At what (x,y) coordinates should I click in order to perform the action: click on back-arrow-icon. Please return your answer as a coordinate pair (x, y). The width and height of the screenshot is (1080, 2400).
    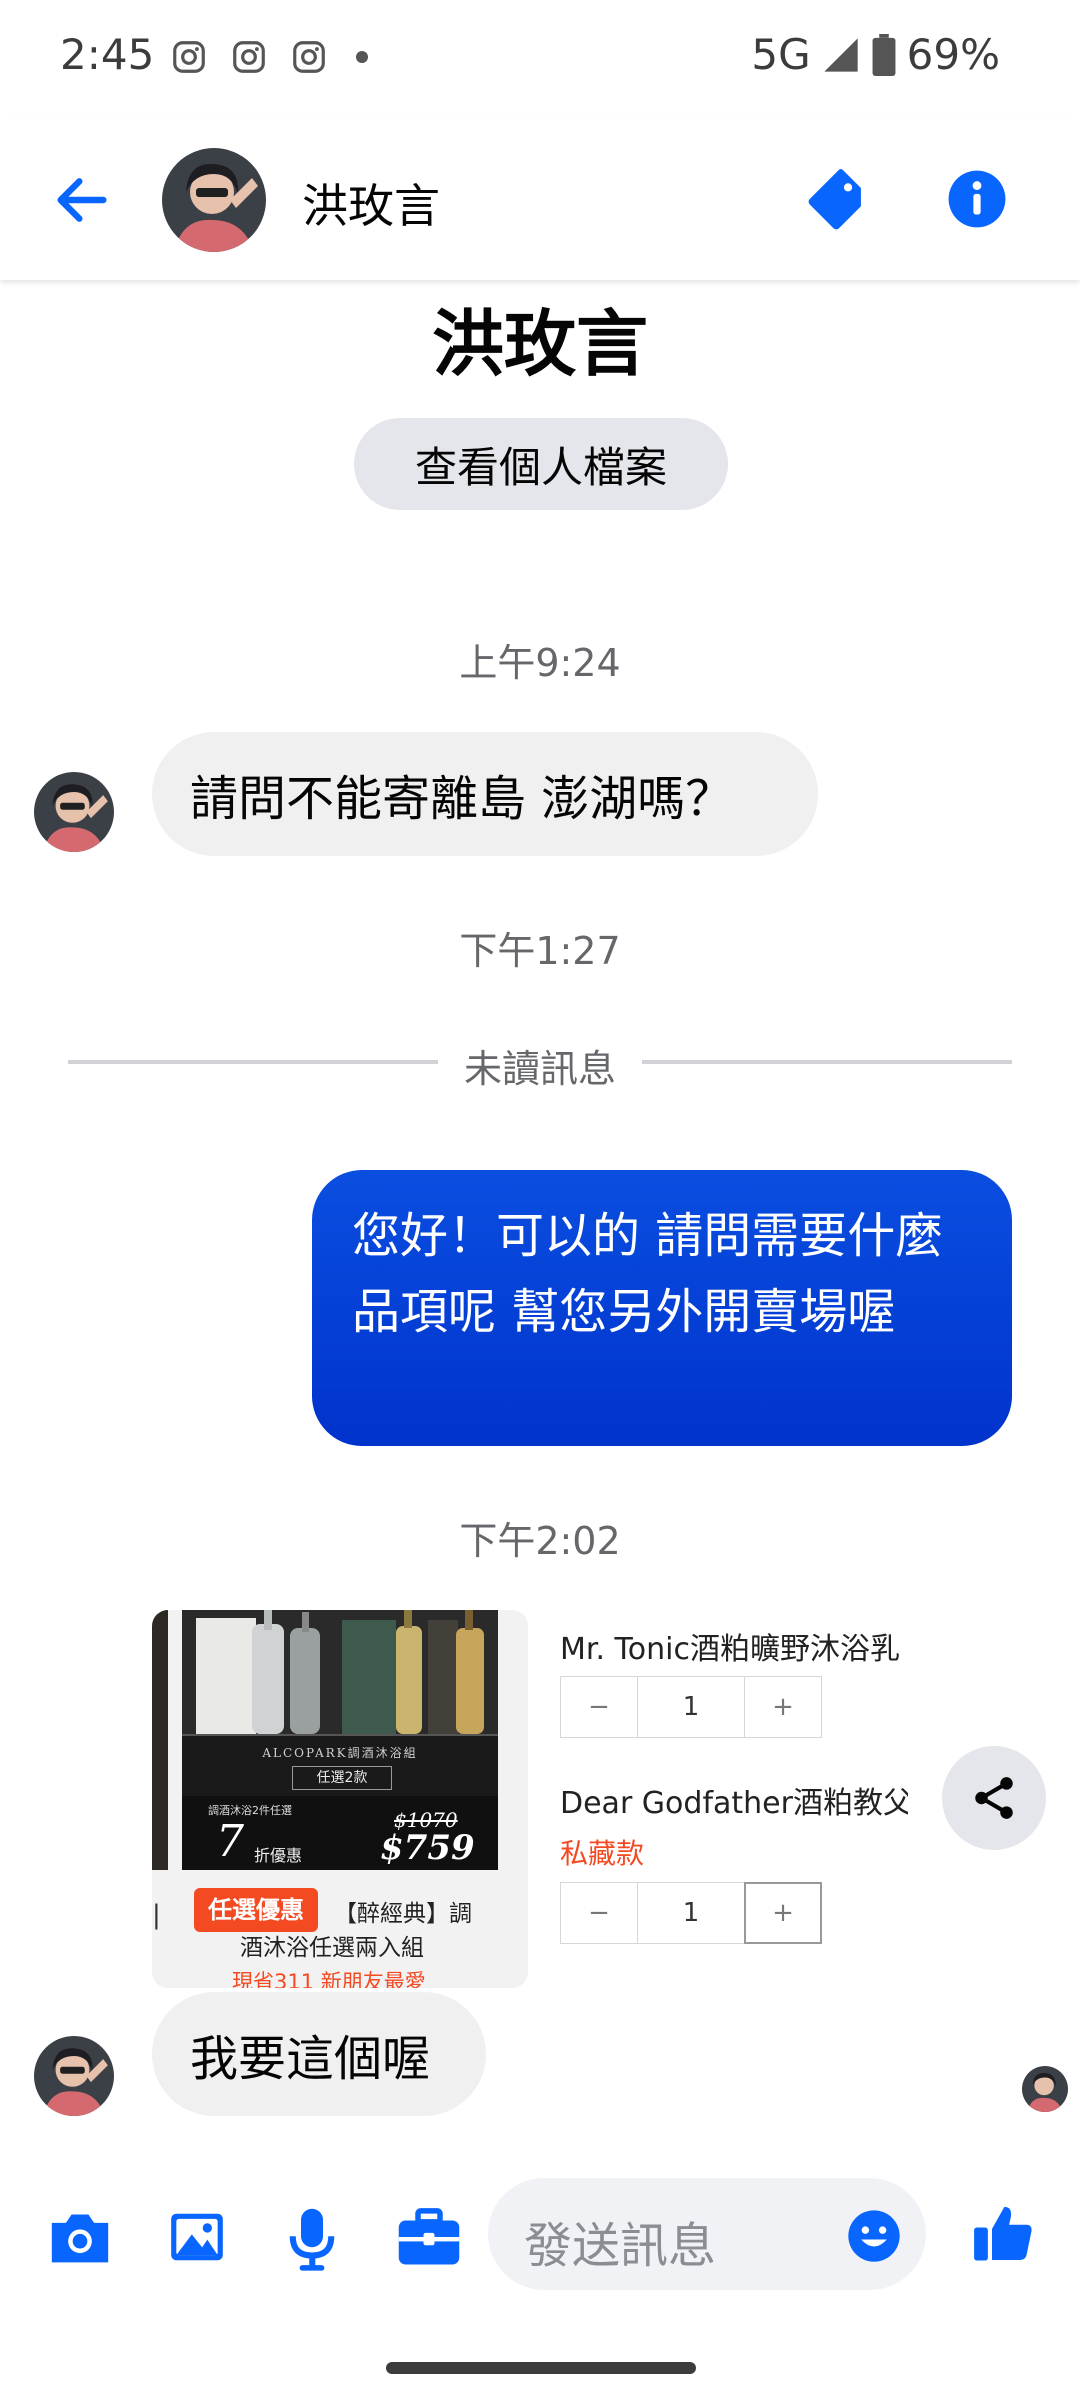
    Looking at the image, I should click on (82, 200).